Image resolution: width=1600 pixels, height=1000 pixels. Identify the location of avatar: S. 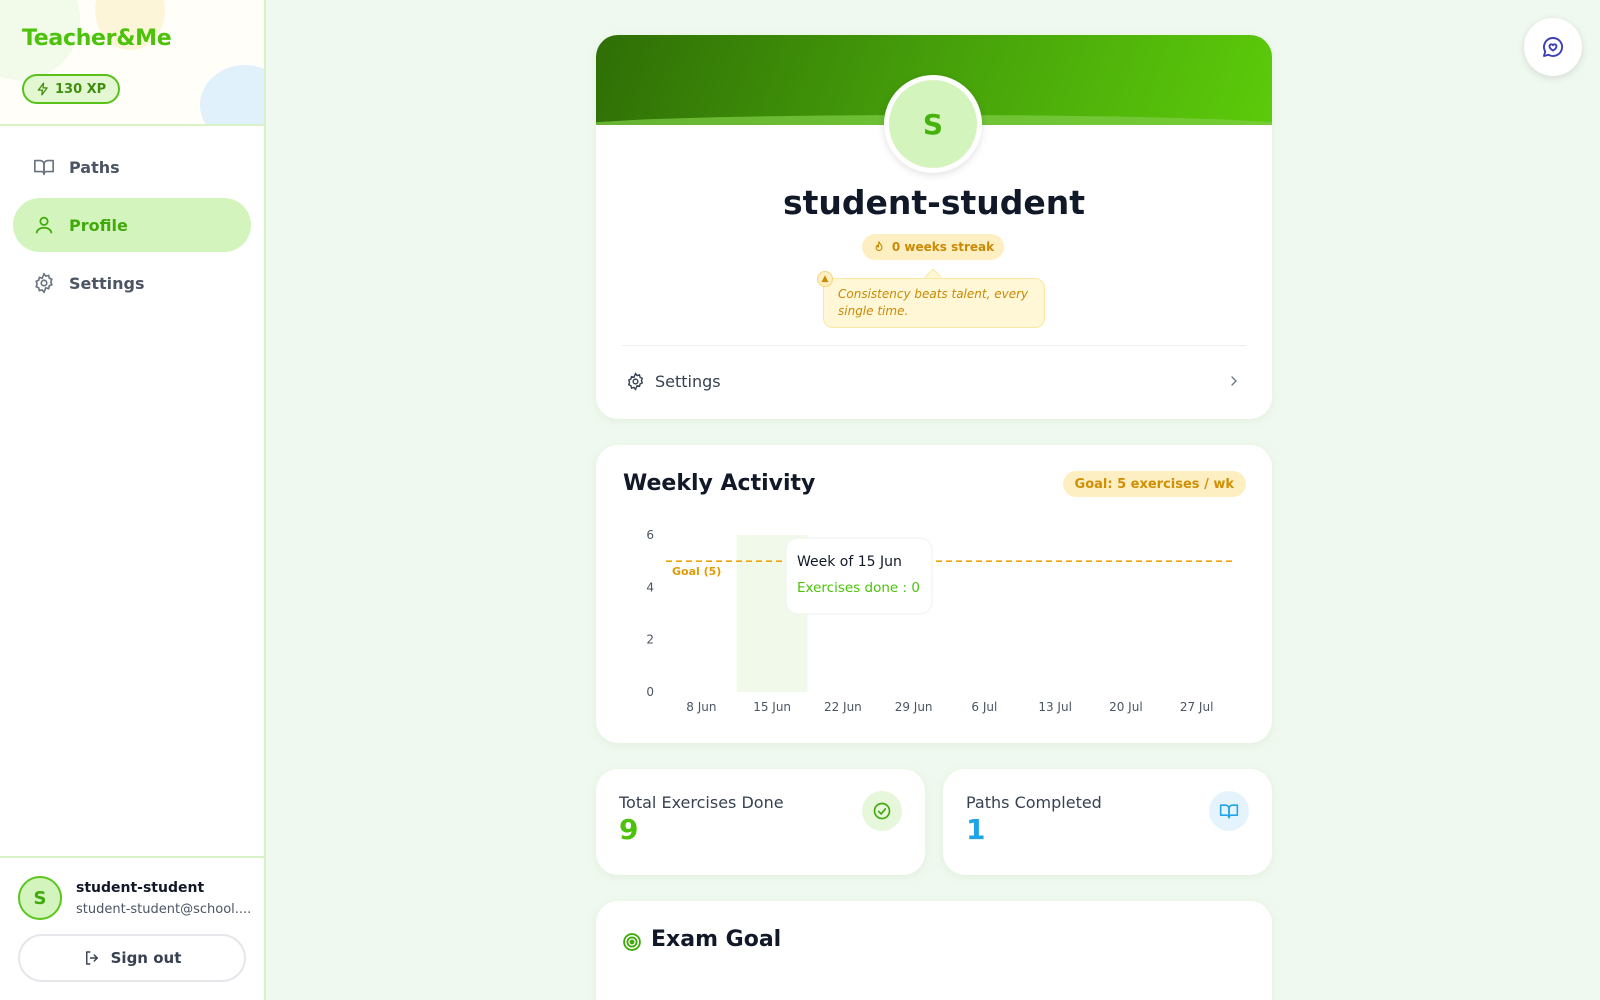
(40, 898).